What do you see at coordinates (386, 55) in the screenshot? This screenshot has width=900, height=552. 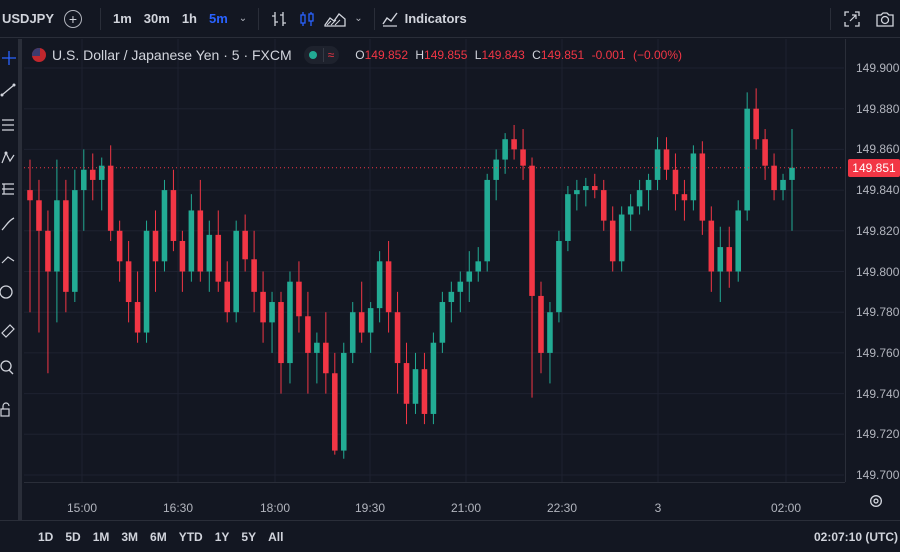 I see `open-value: 149.852` at bounding box center [386, 55].